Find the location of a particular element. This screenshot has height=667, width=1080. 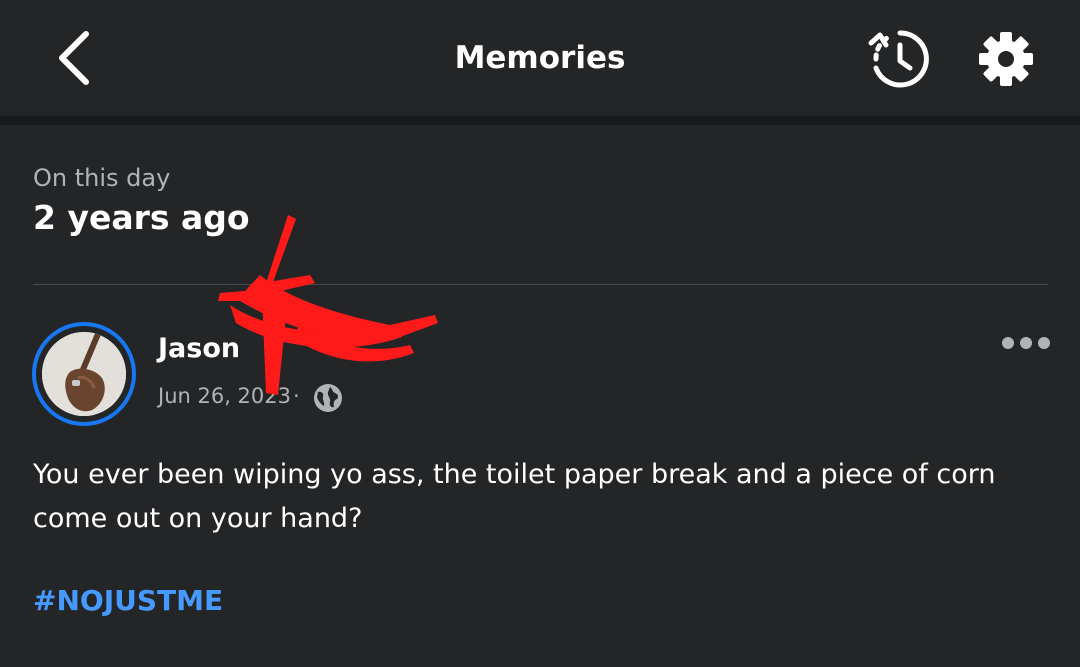

settings-button is located at coordinates (1006, 59).